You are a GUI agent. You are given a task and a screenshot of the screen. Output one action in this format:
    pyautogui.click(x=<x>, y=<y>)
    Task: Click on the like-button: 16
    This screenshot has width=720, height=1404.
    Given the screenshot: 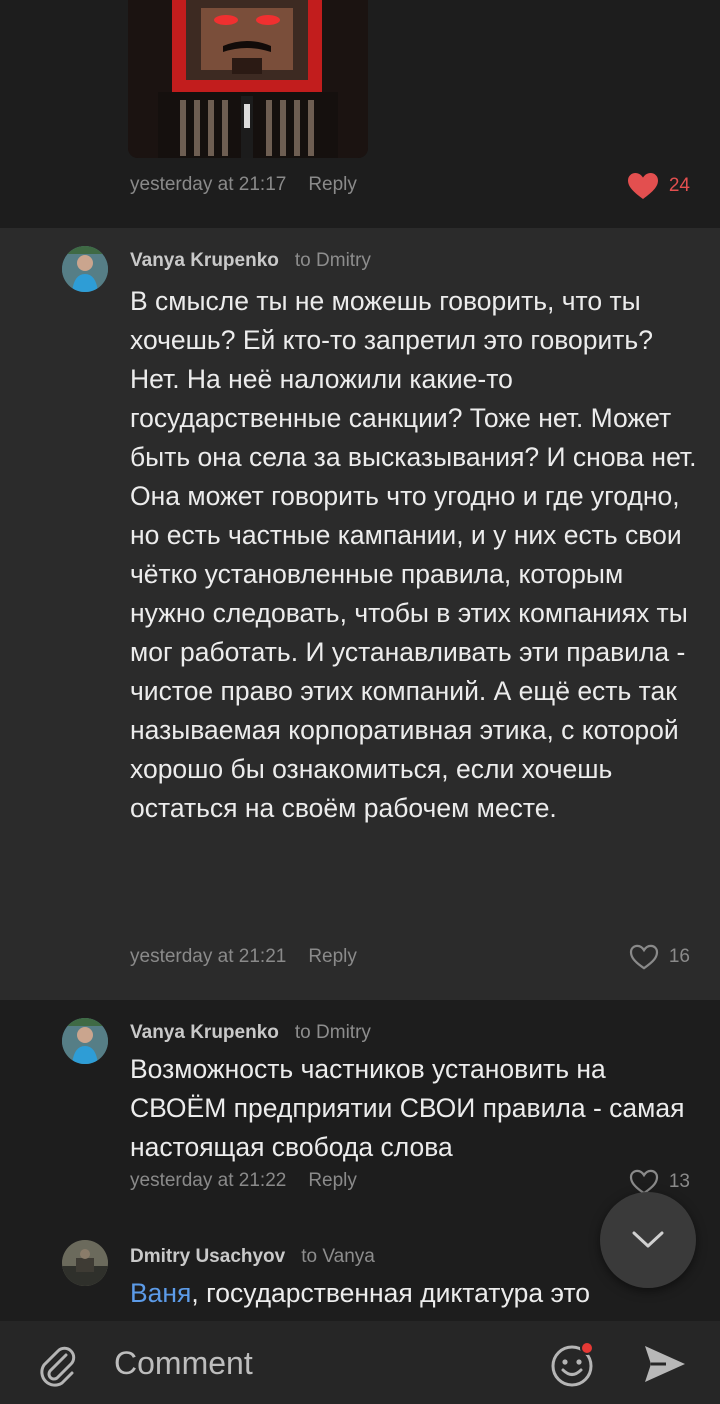 What is the action you would take?
    pyautogui.click(x=659, y=957)
    